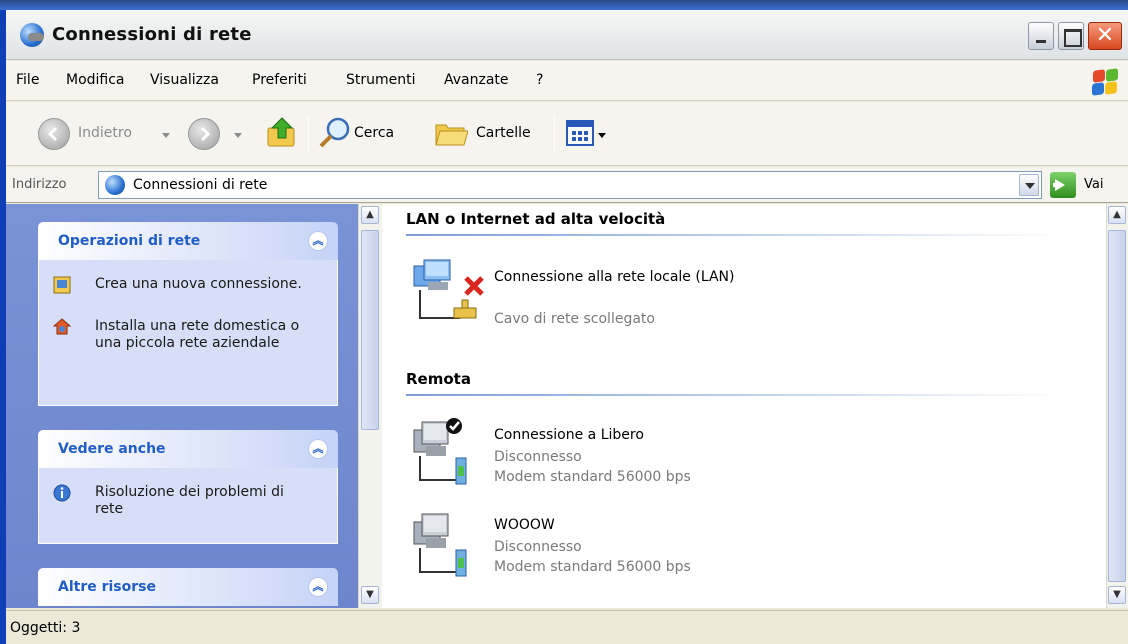 Image resolution: width=1128 pixels, height=644 pixels. What do you see at coordinates (614, 277) in the screenshot?
I see `connection-name: Connessione alla rete locale (LAN)` at bounding box center [614, 277].